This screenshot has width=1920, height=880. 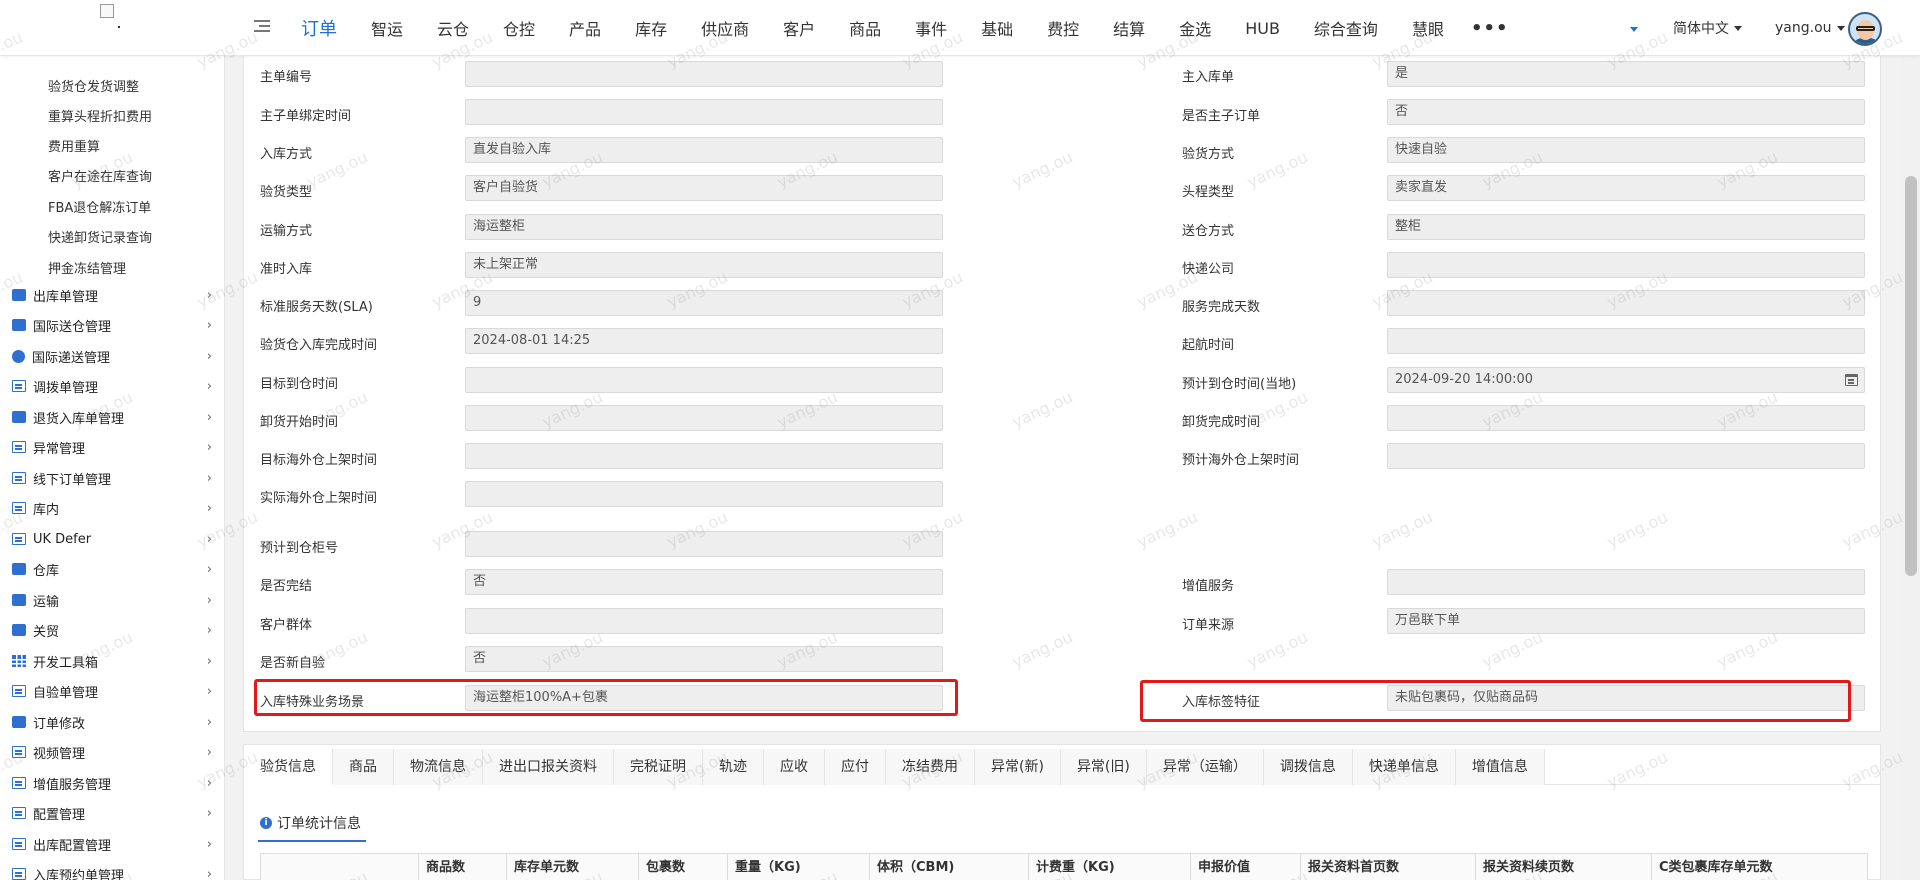 I want to click on tab-inspection-info: 验货信息, so click(x=288, y=767).